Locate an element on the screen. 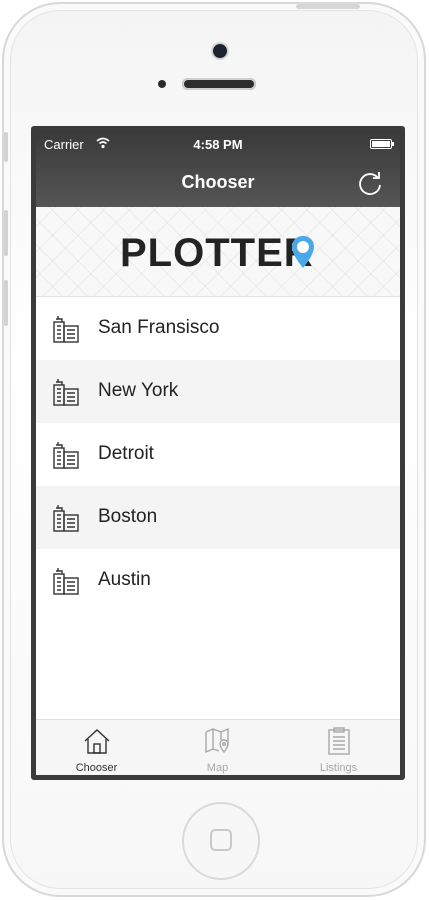  tab-listings: Listings is located at coordinates (338, 747).